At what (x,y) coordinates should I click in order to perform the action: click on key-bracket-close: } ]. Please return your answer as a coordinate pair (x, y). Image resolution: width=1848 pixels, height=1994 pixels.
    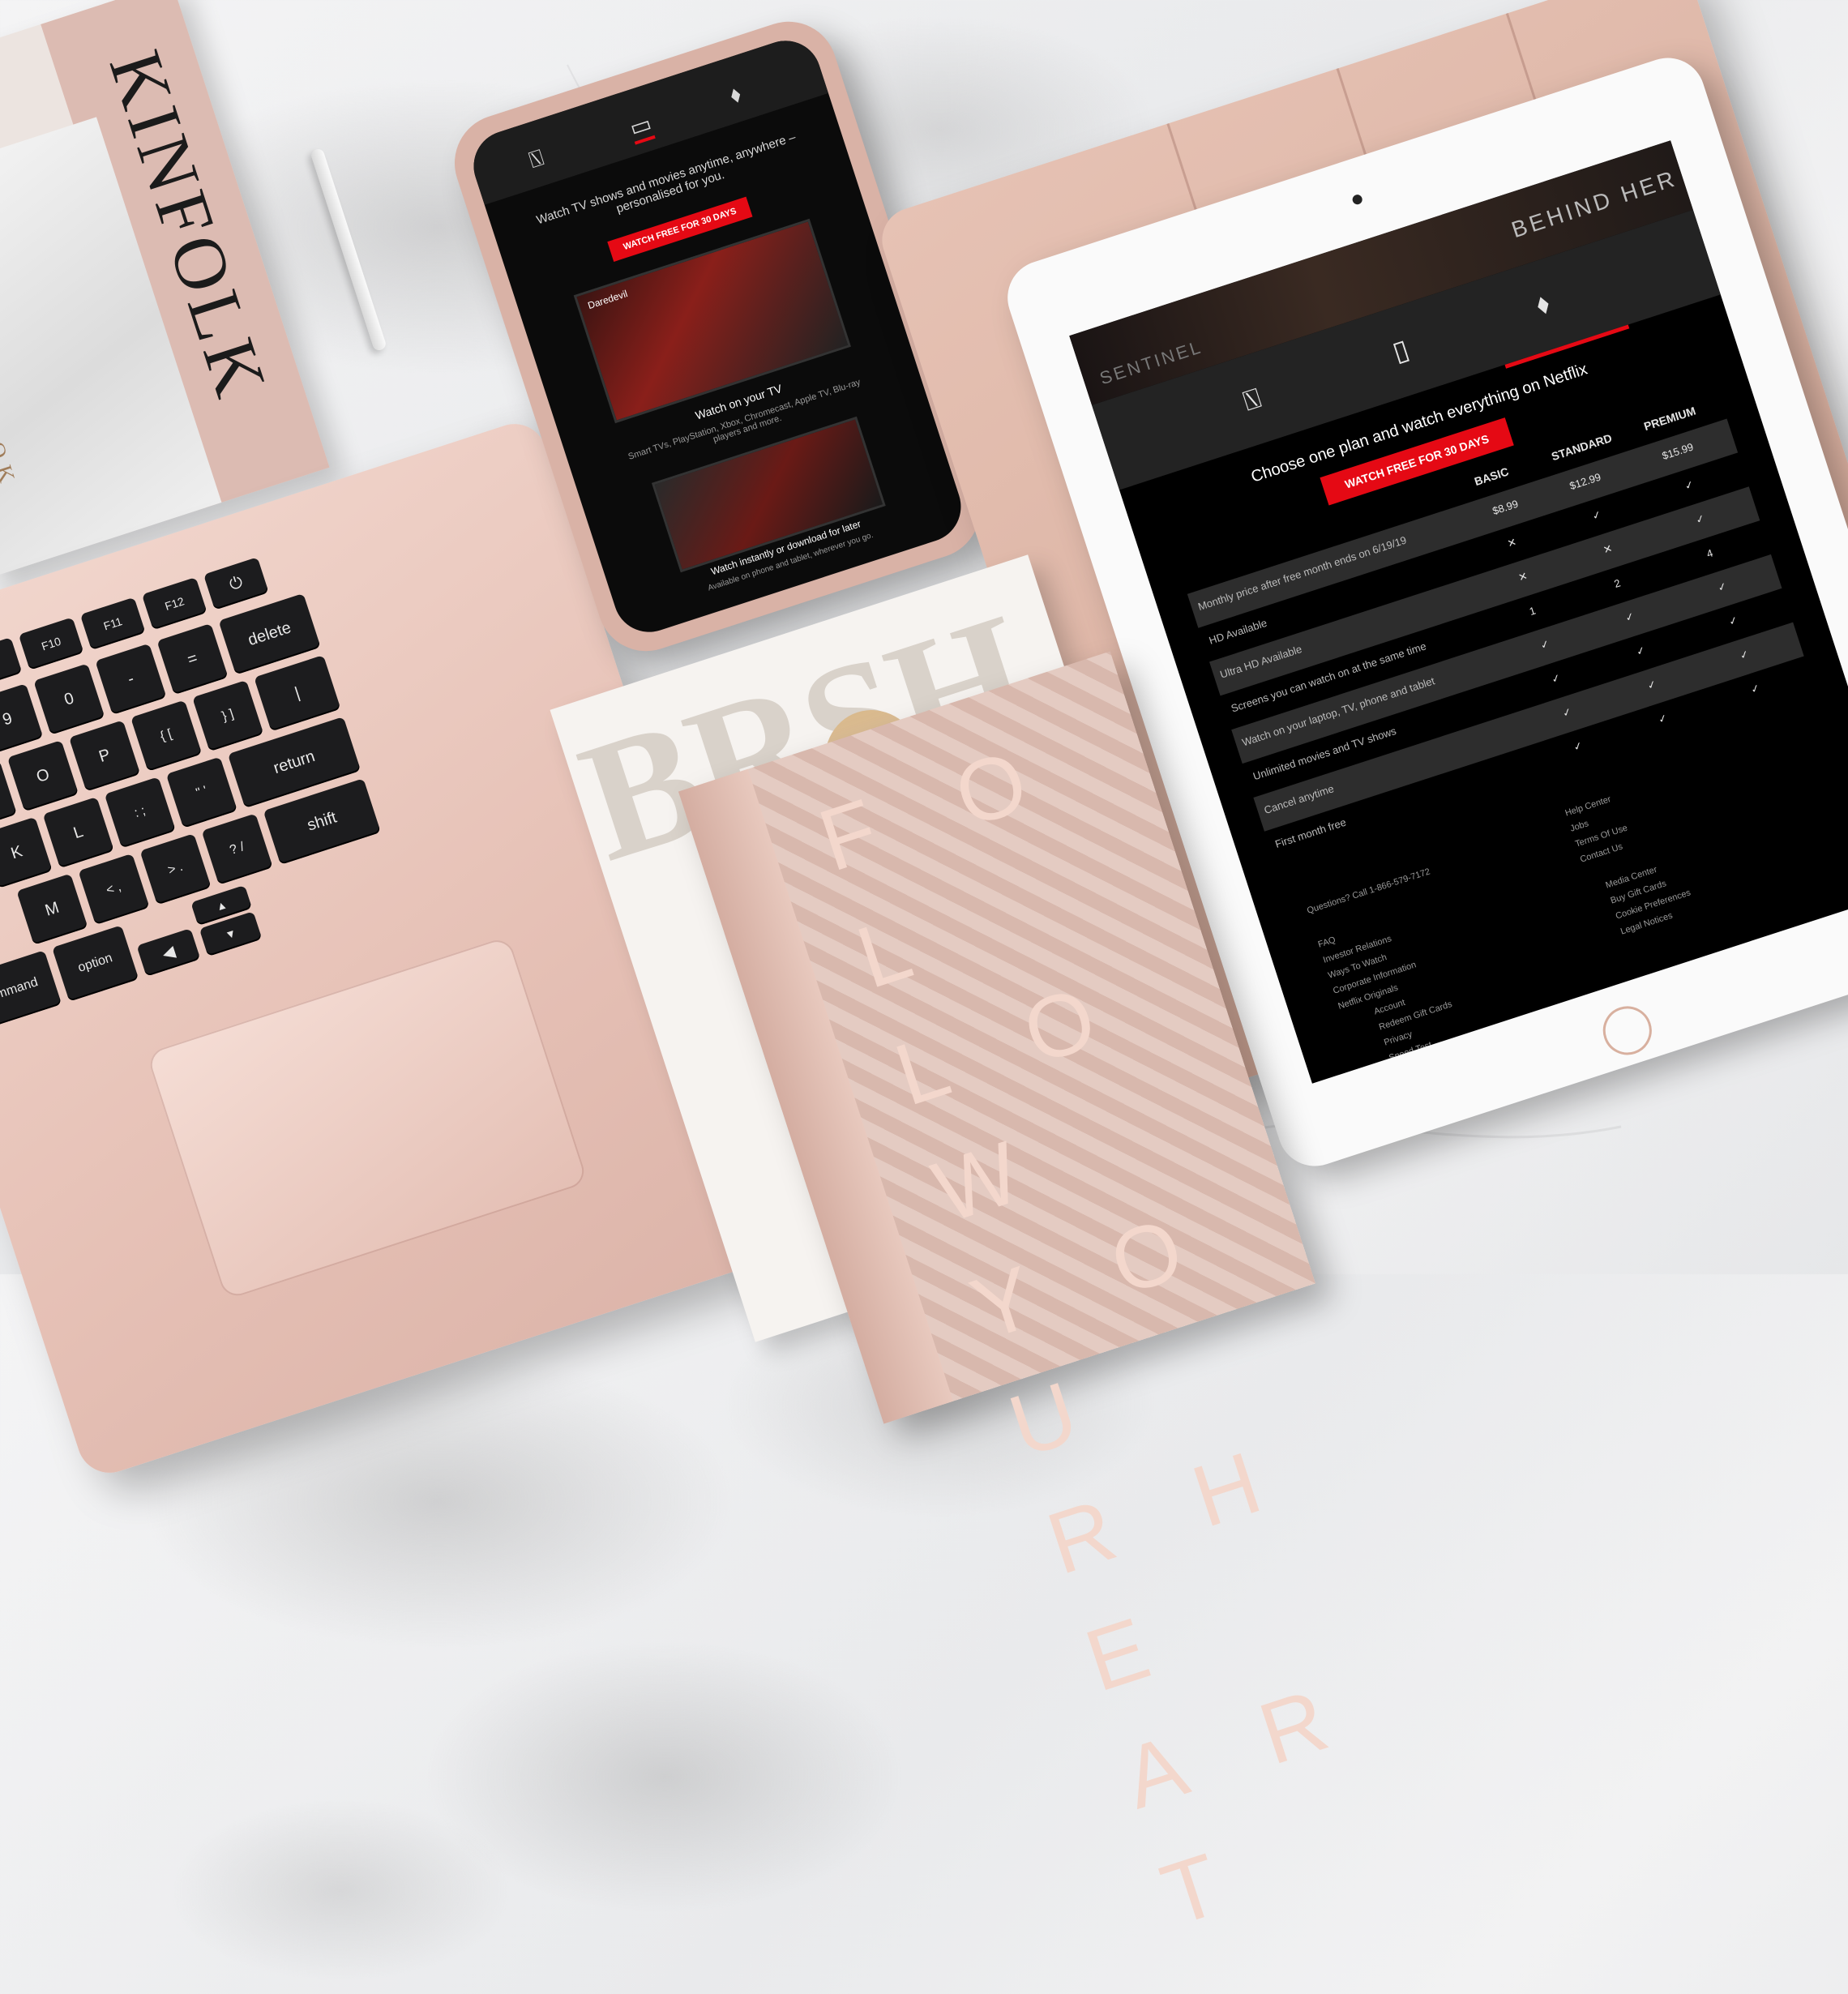
    Looking at the image, I should click on (228, 715).